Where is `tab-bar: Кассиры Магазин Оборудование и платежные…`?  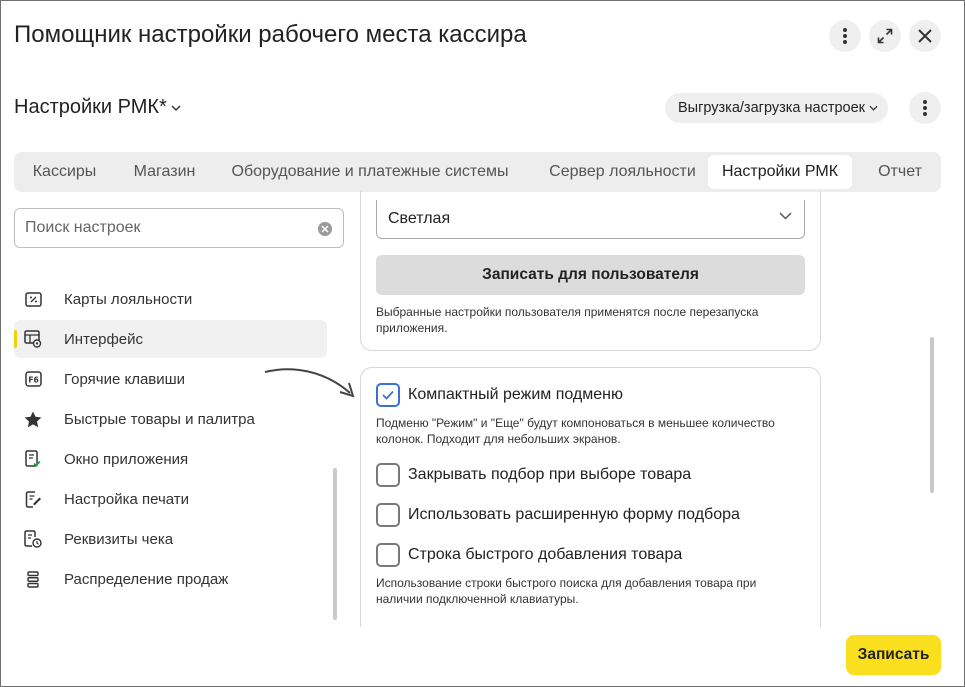
tab-bar: Кассиры Магазин Оборудование и платежные… is located at coordinates (477, 172).